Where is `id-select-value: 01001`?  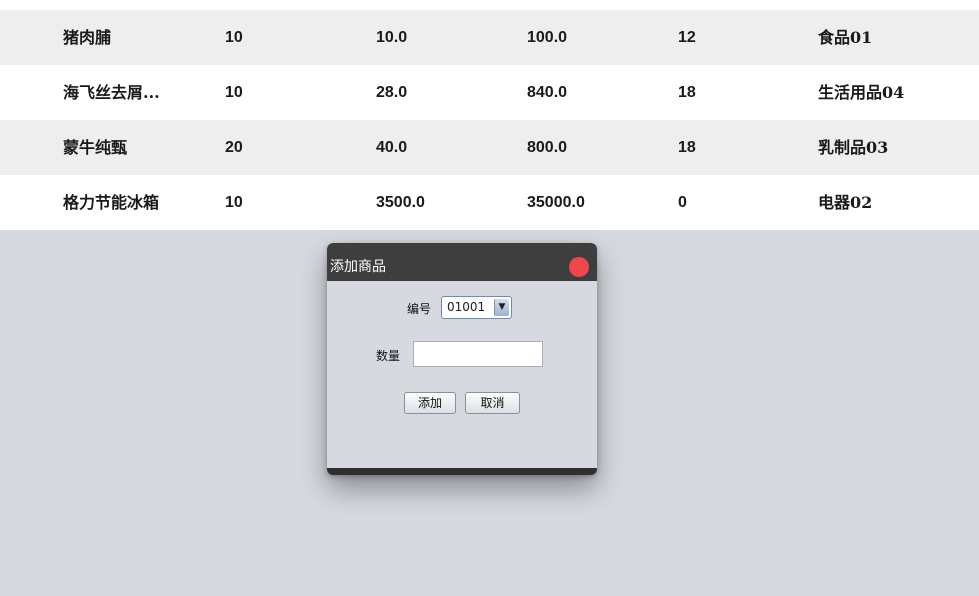
id-select-value: 01001 is located at coordinates (466, 307).